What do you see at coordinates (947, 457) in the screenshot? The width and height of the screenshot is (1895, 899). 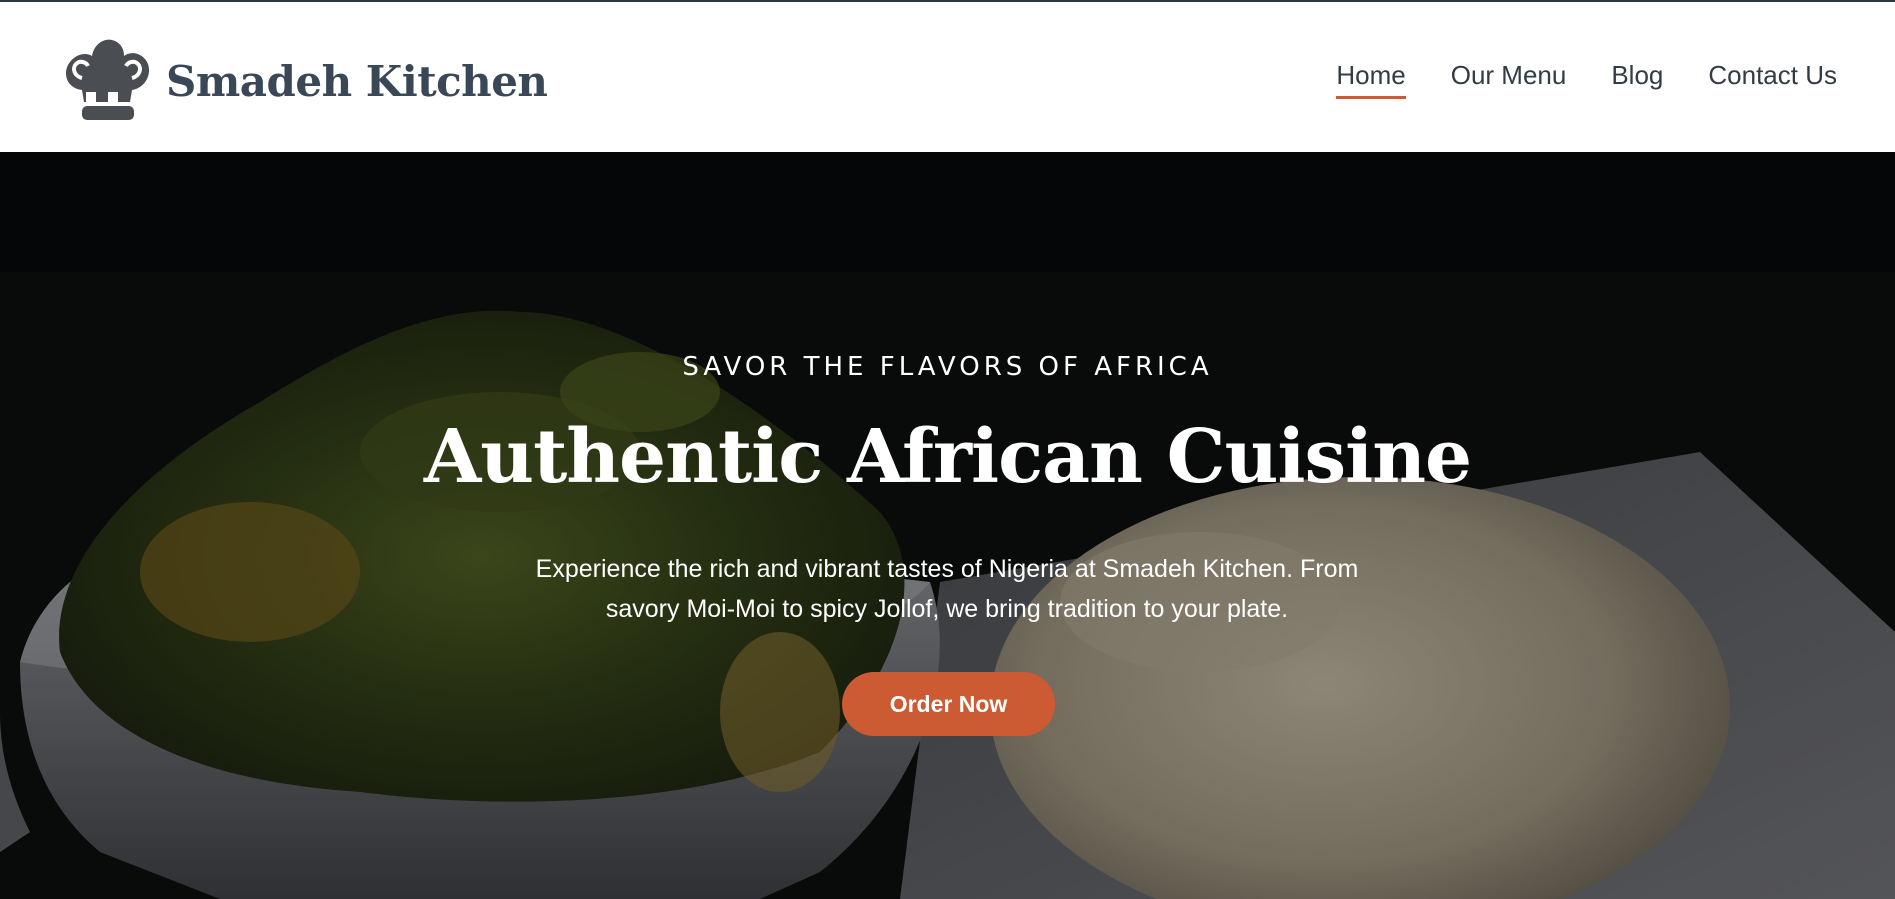 I see `hero-title: Authentic African Cuisine` at bounding box center [947, 457].